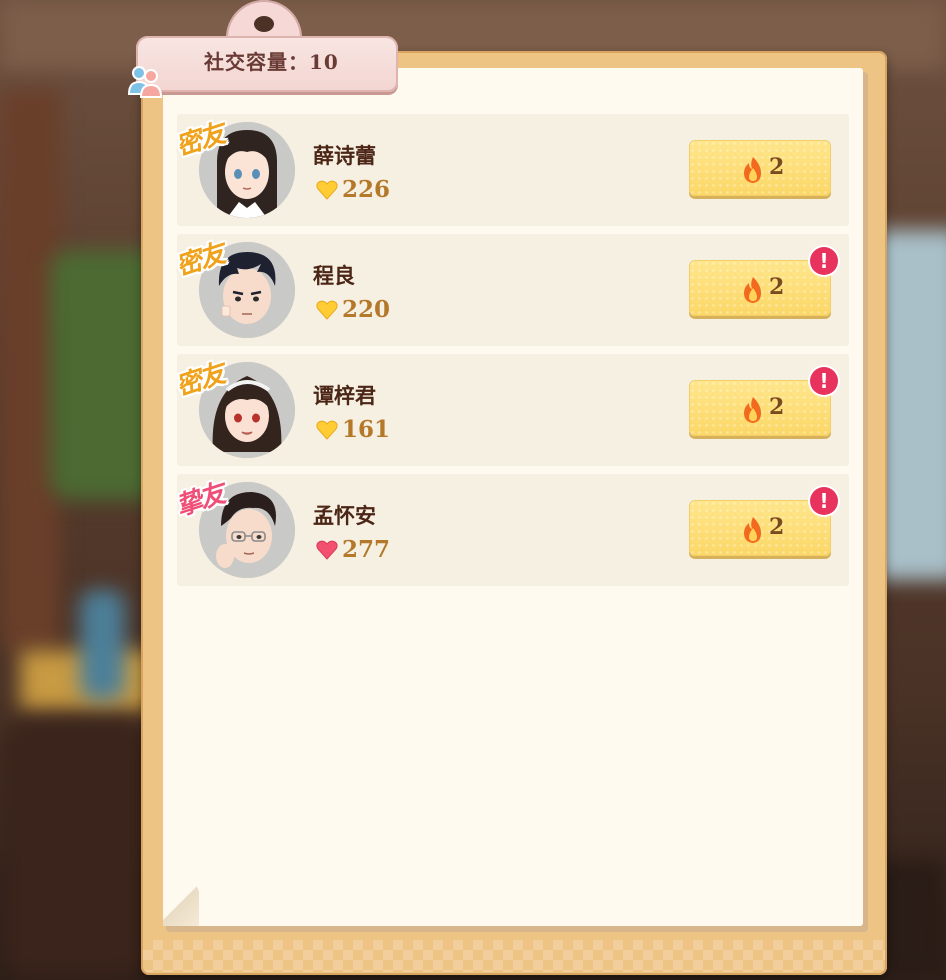 This screenshot has height=980, width=946. Describe the element at coordinates (366, 429) in the screenshot. I see `affection-value: 161` at that location.